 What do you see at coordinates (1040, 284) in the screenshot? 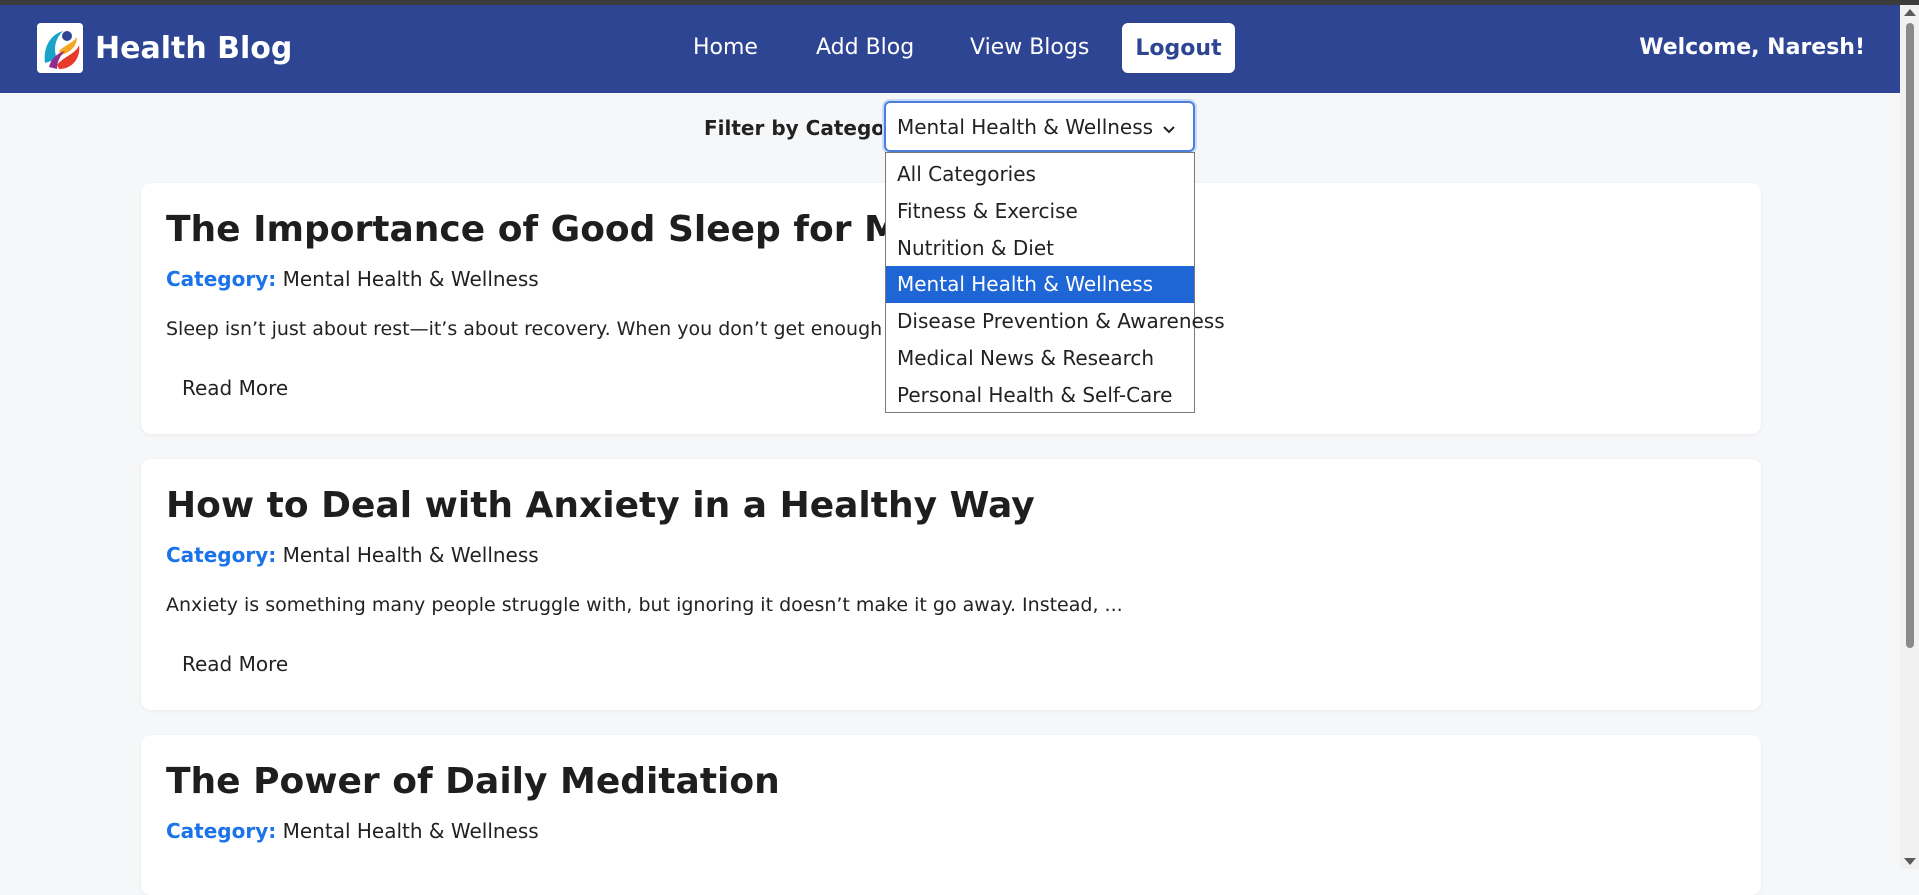
I see `option-mental-health-wellness: Mental Health & Wellness` at bounding box center [1040, 284].